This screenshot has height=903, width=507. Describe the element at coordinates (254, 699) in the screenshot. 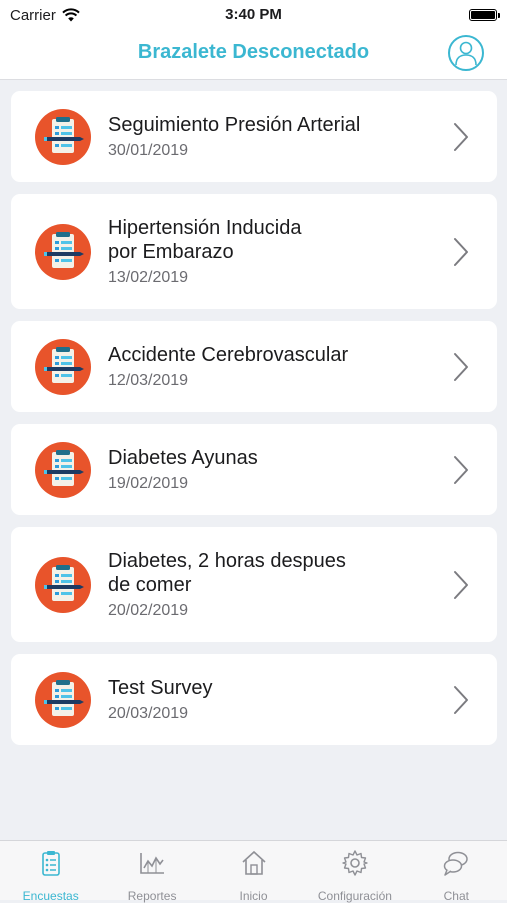

I see `survey-card: Test Survey 20/03/2019` at that location.